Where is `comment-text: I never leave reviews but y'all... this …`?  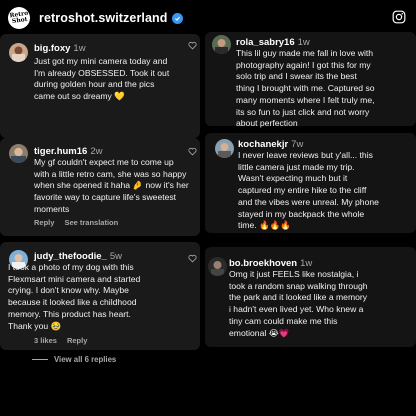
comment-text: I never leave reviews but y'all... this … is located at coordinates (308, 190).